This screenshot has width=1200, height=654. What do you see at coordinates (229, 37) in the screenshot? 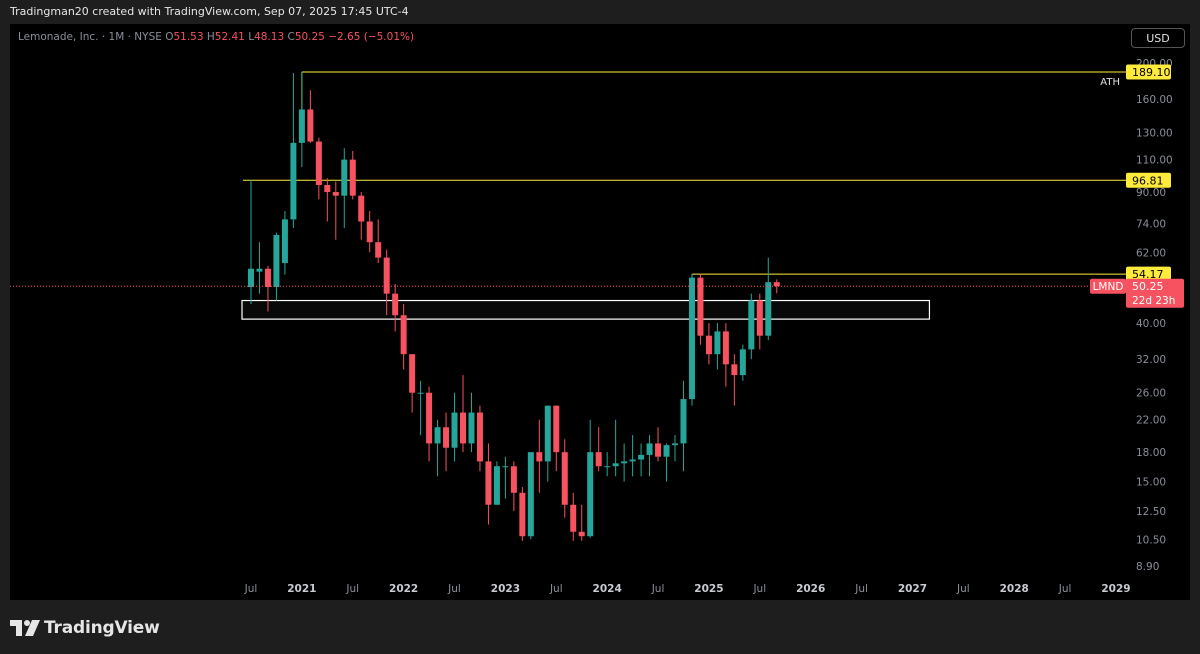
I see `legend-high: 52.41` at bounding box center [229, 37].